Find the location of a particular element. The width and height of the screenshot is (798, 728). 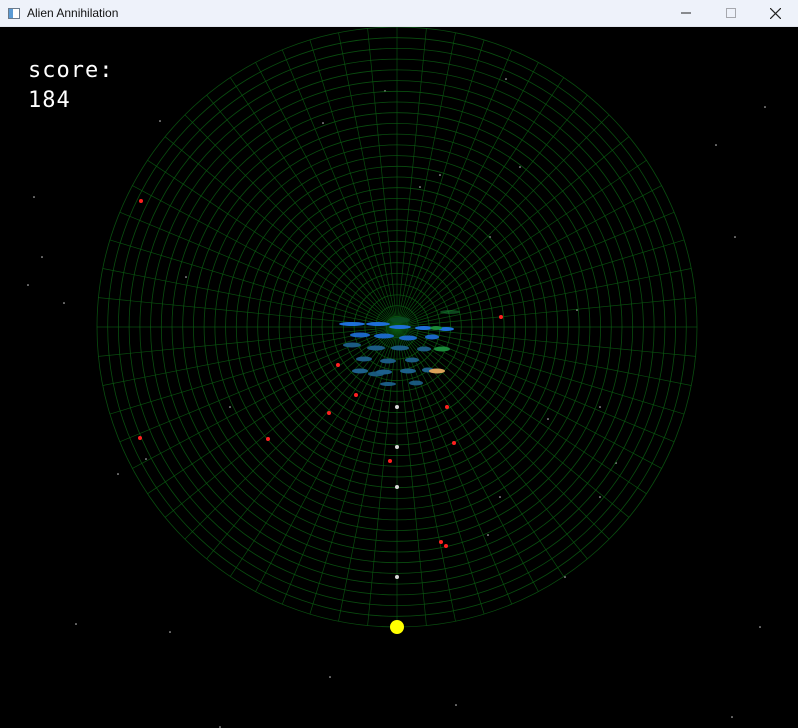

score-label: score: is located at coordinates (71, 70).